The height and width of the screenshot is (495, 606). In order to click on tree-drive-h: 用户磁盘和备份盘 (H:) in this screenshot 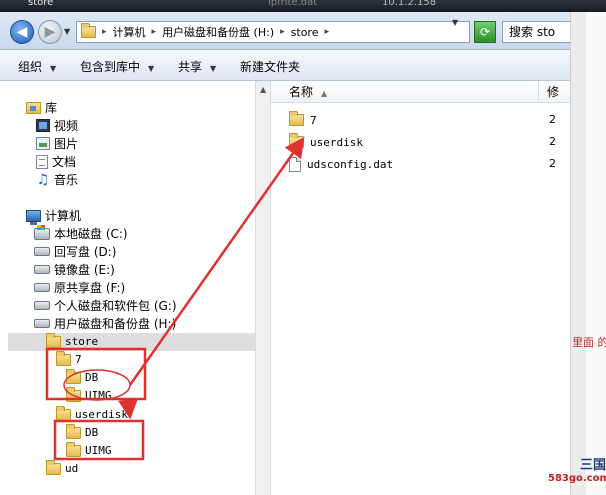, I will do `click(105, 323)`.